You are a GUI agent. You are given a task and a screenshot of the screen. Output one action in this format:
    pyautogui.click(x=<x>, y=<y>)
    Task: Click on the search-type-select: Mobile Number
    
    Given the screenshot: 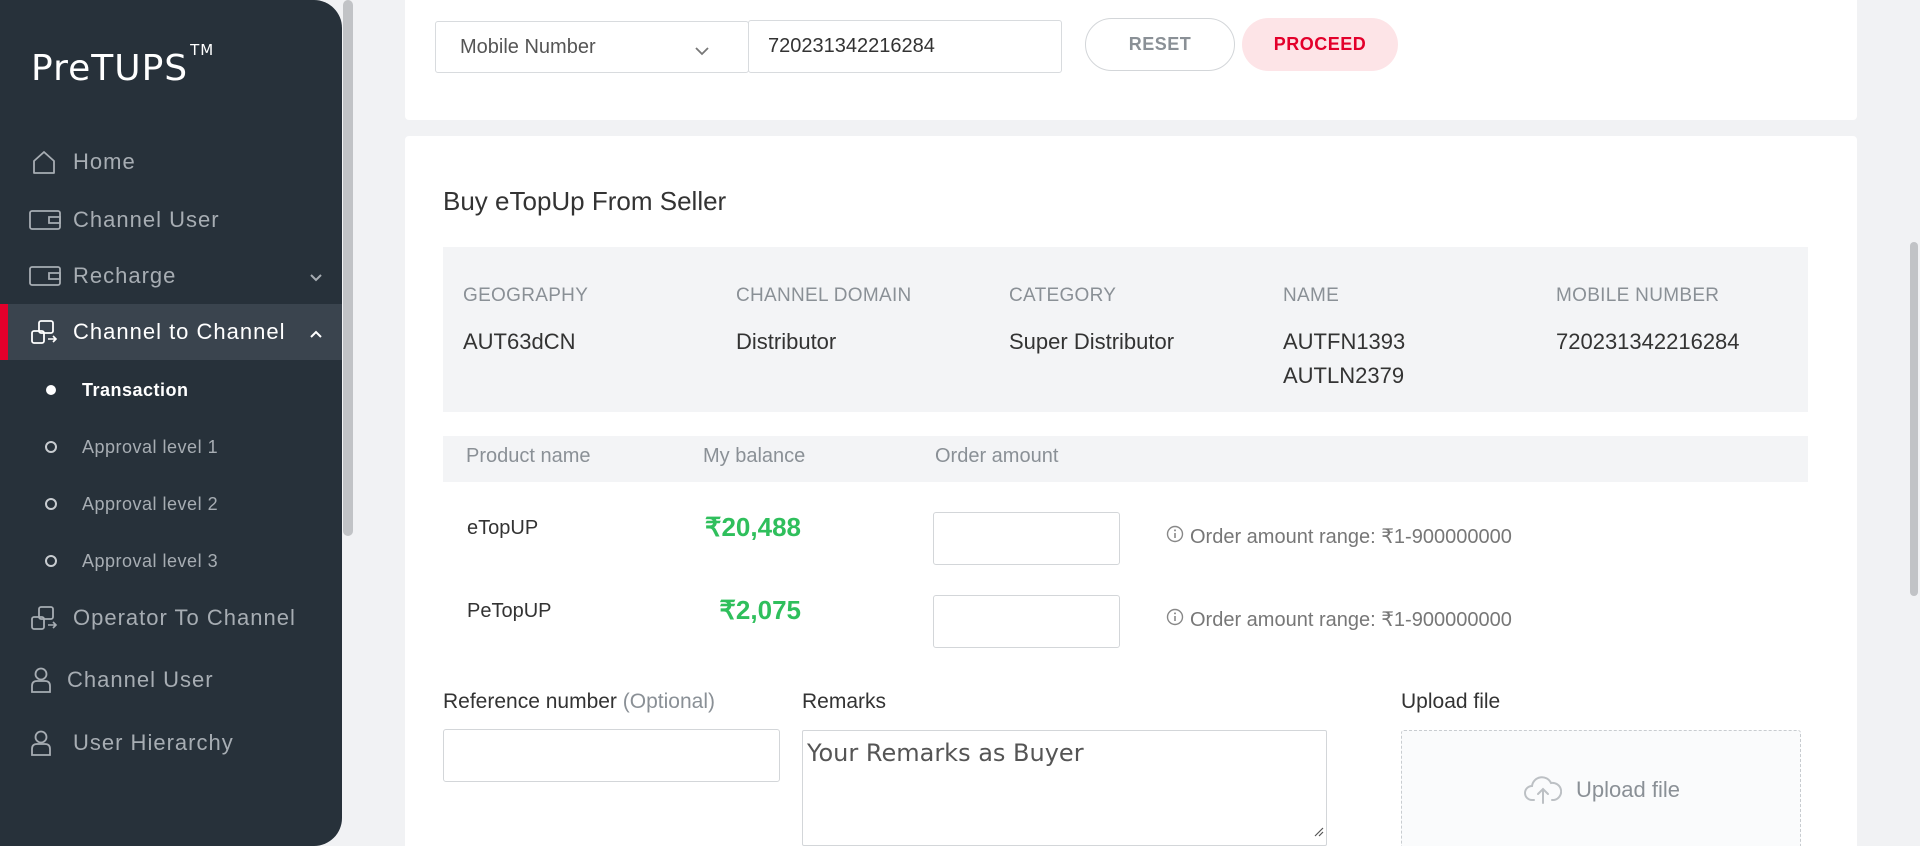 What is the action you would take?
    pyautogui.click(x=592, y=47)
    